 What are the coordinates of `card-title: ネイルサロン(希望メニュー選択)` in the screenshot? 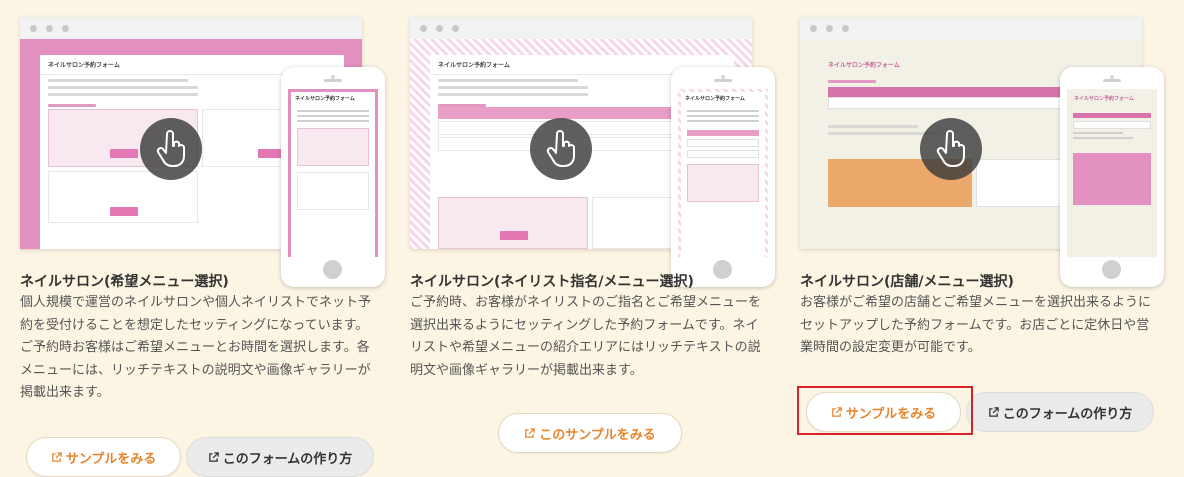 It's located at (124, 282).